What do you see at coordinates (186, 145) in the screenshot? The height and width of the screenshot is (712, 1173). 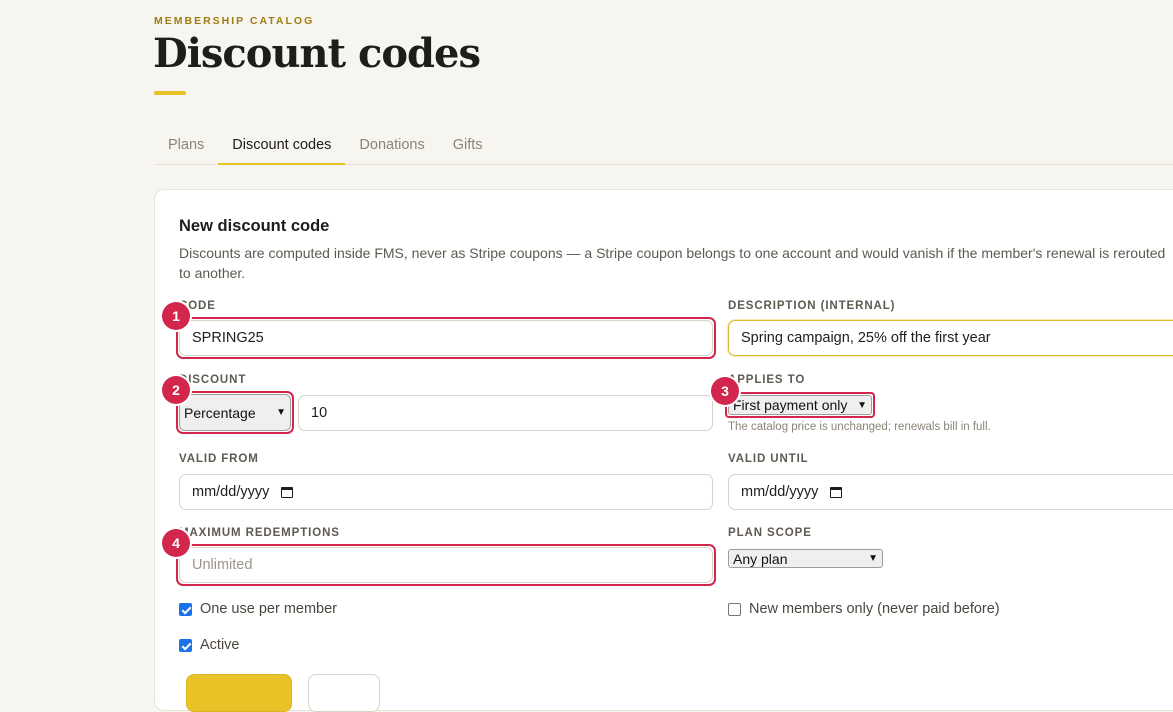 I see `tab-plans: Plans` at bounding box center [186, 145].